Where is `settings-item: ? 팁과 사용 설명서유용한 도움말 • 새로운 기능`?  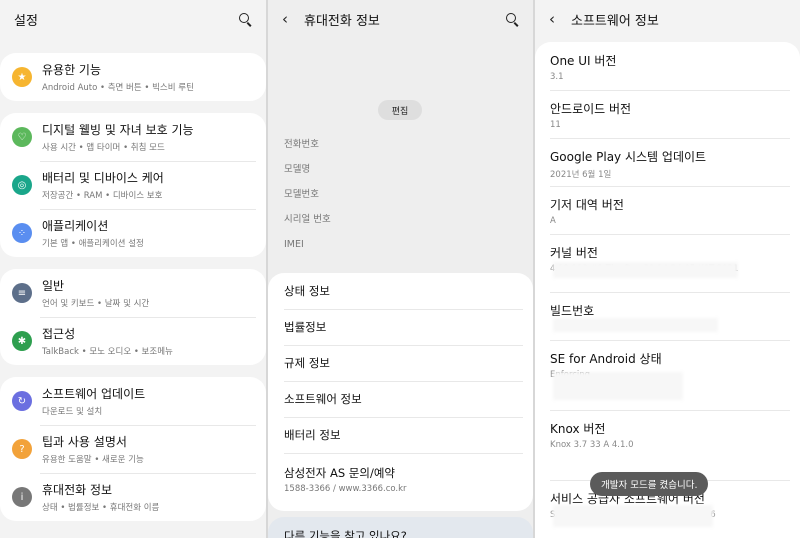
settings-item: ? 팁과 사용 설명서유용한 도움말 • 새로운 기능 is located at coordinates (133, 449).